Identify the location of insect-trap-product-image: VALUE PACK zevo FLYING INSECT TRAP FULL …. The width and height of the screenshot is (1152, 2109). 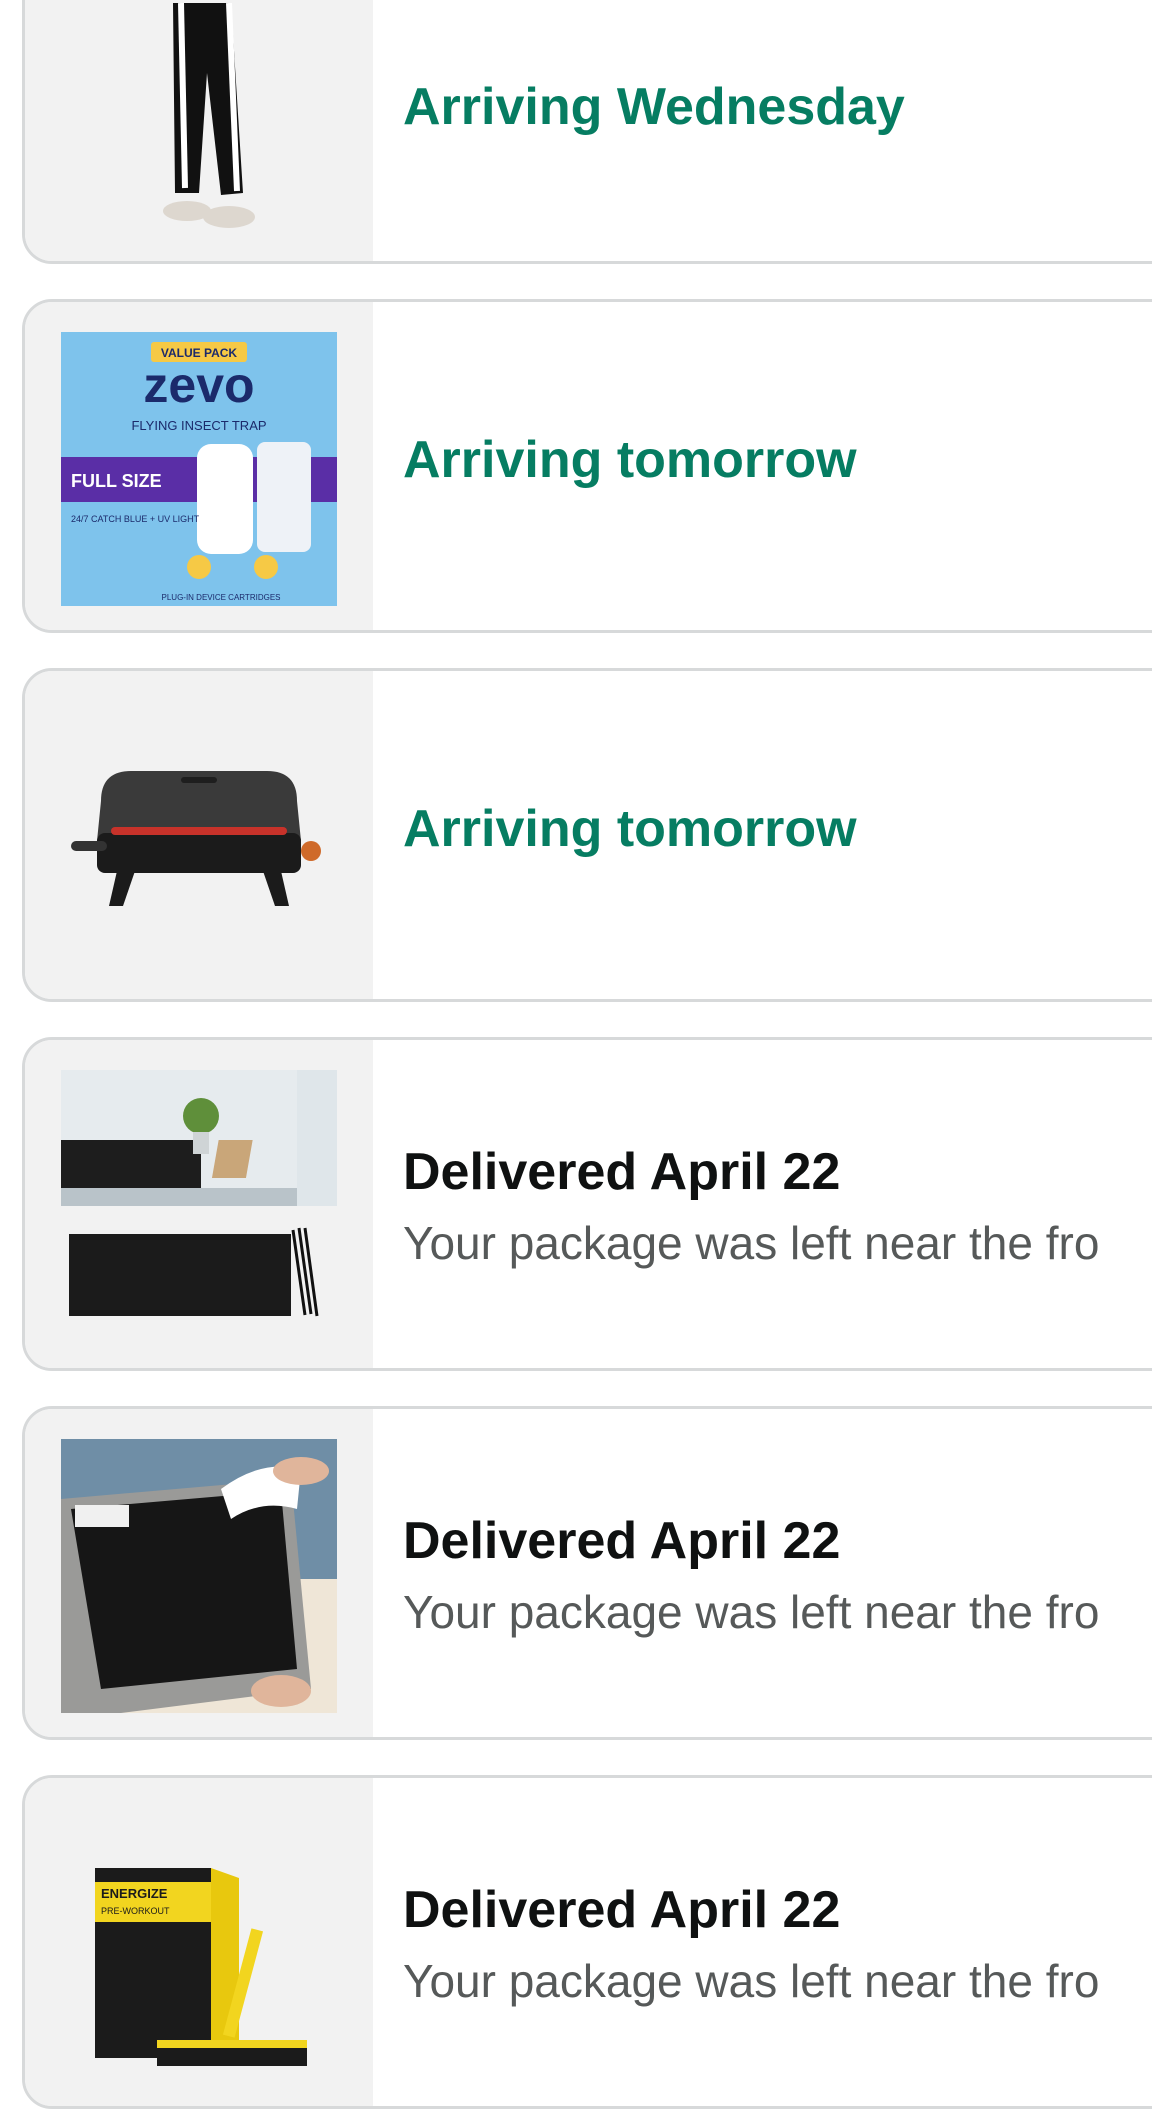
(199, 469).